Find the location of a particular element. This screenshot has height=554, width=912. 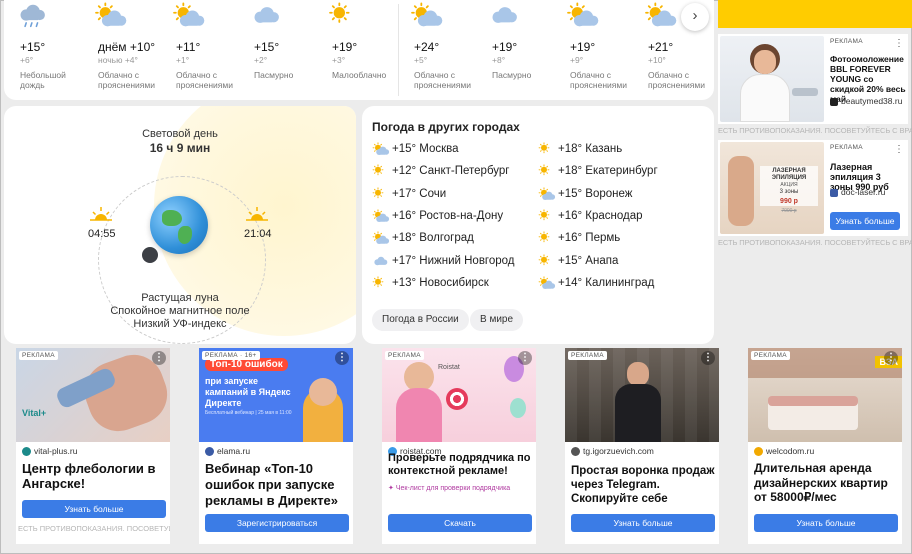

forecast-day: +15° +6° Небольшой дождь is located at coordinates (42, 50).